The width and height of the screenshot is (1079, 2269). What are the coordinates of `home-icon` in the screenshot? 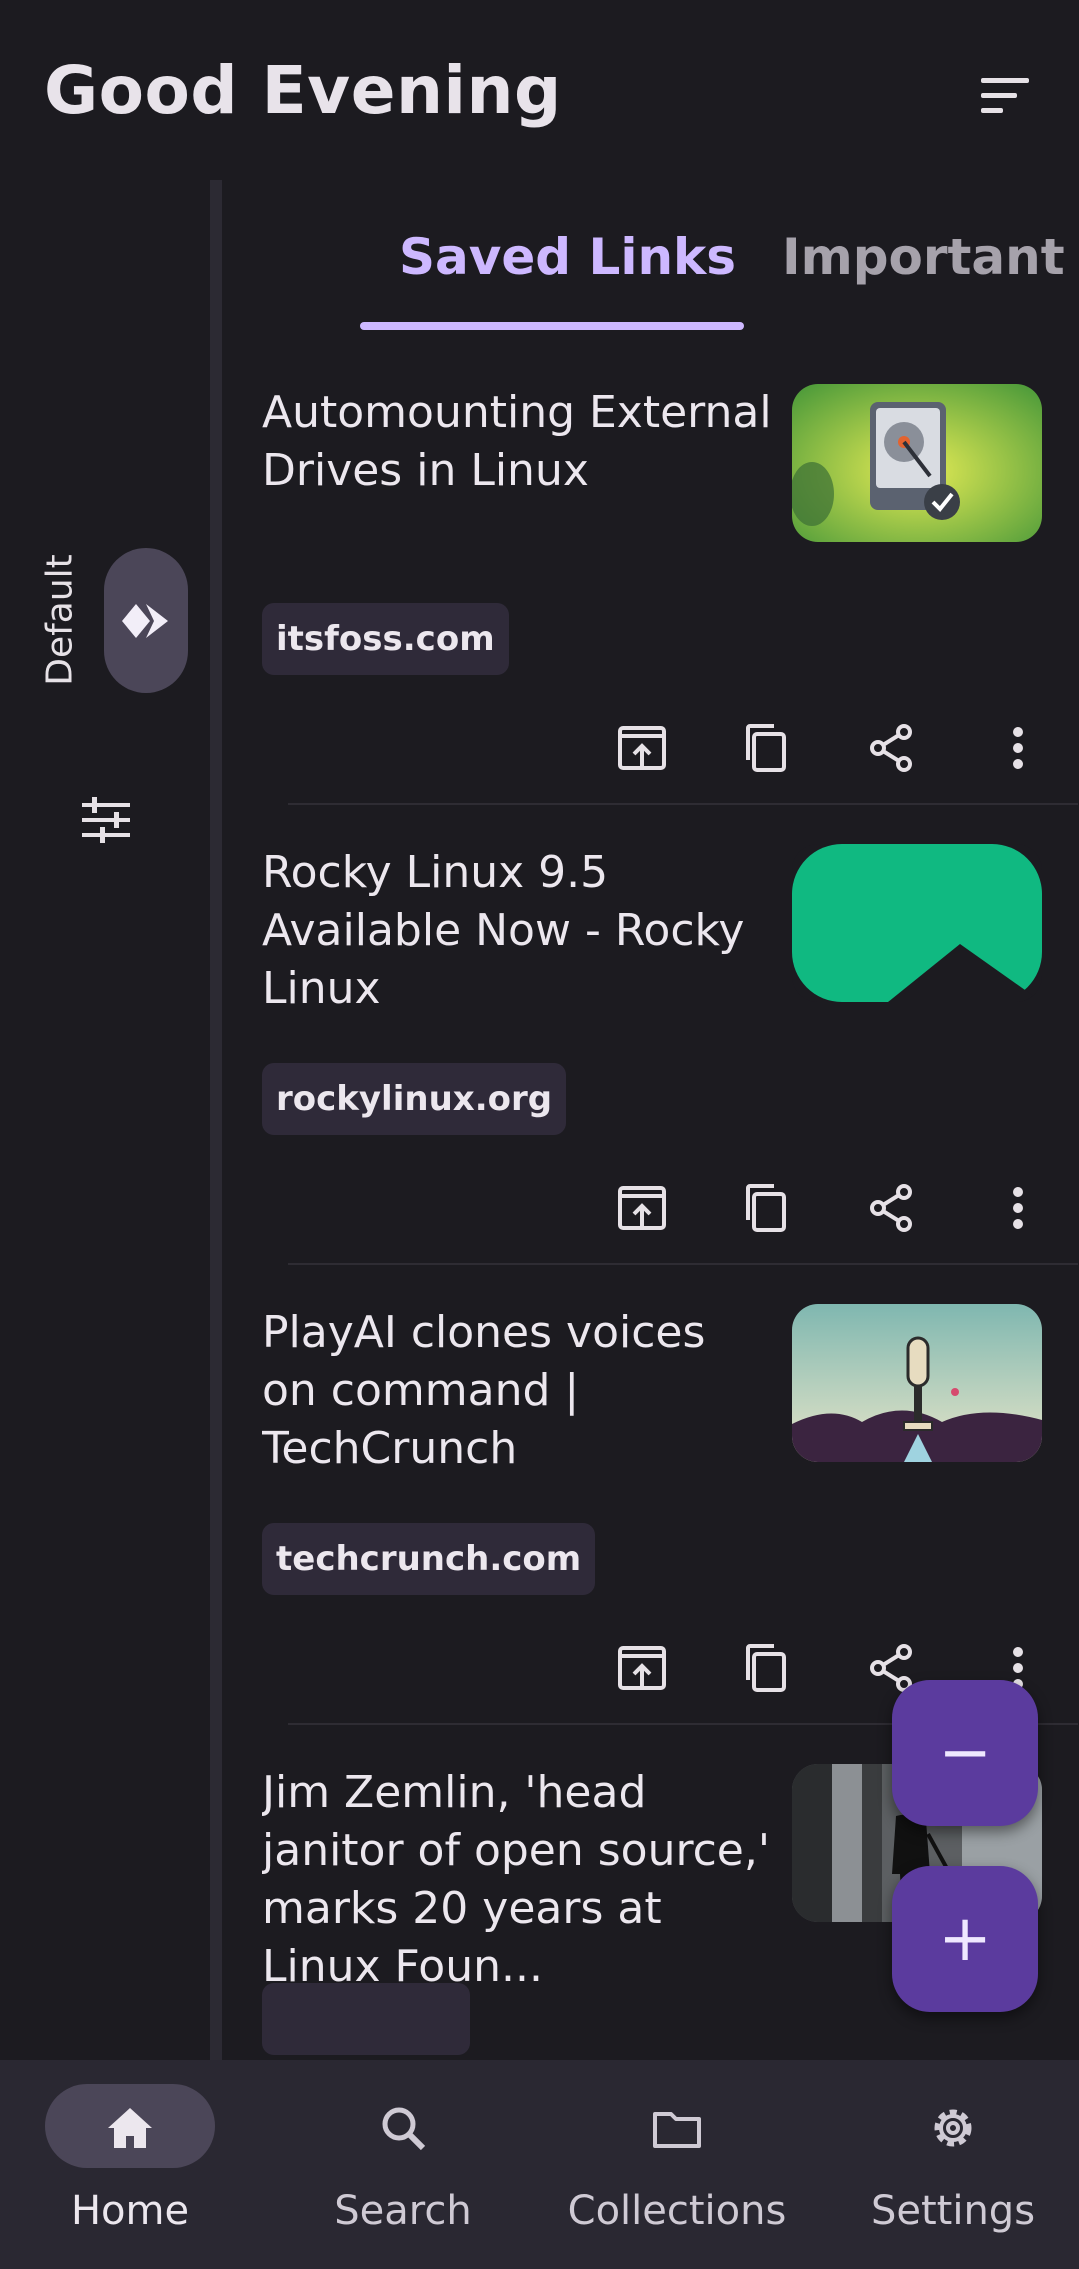 It's located at (130, 2128).